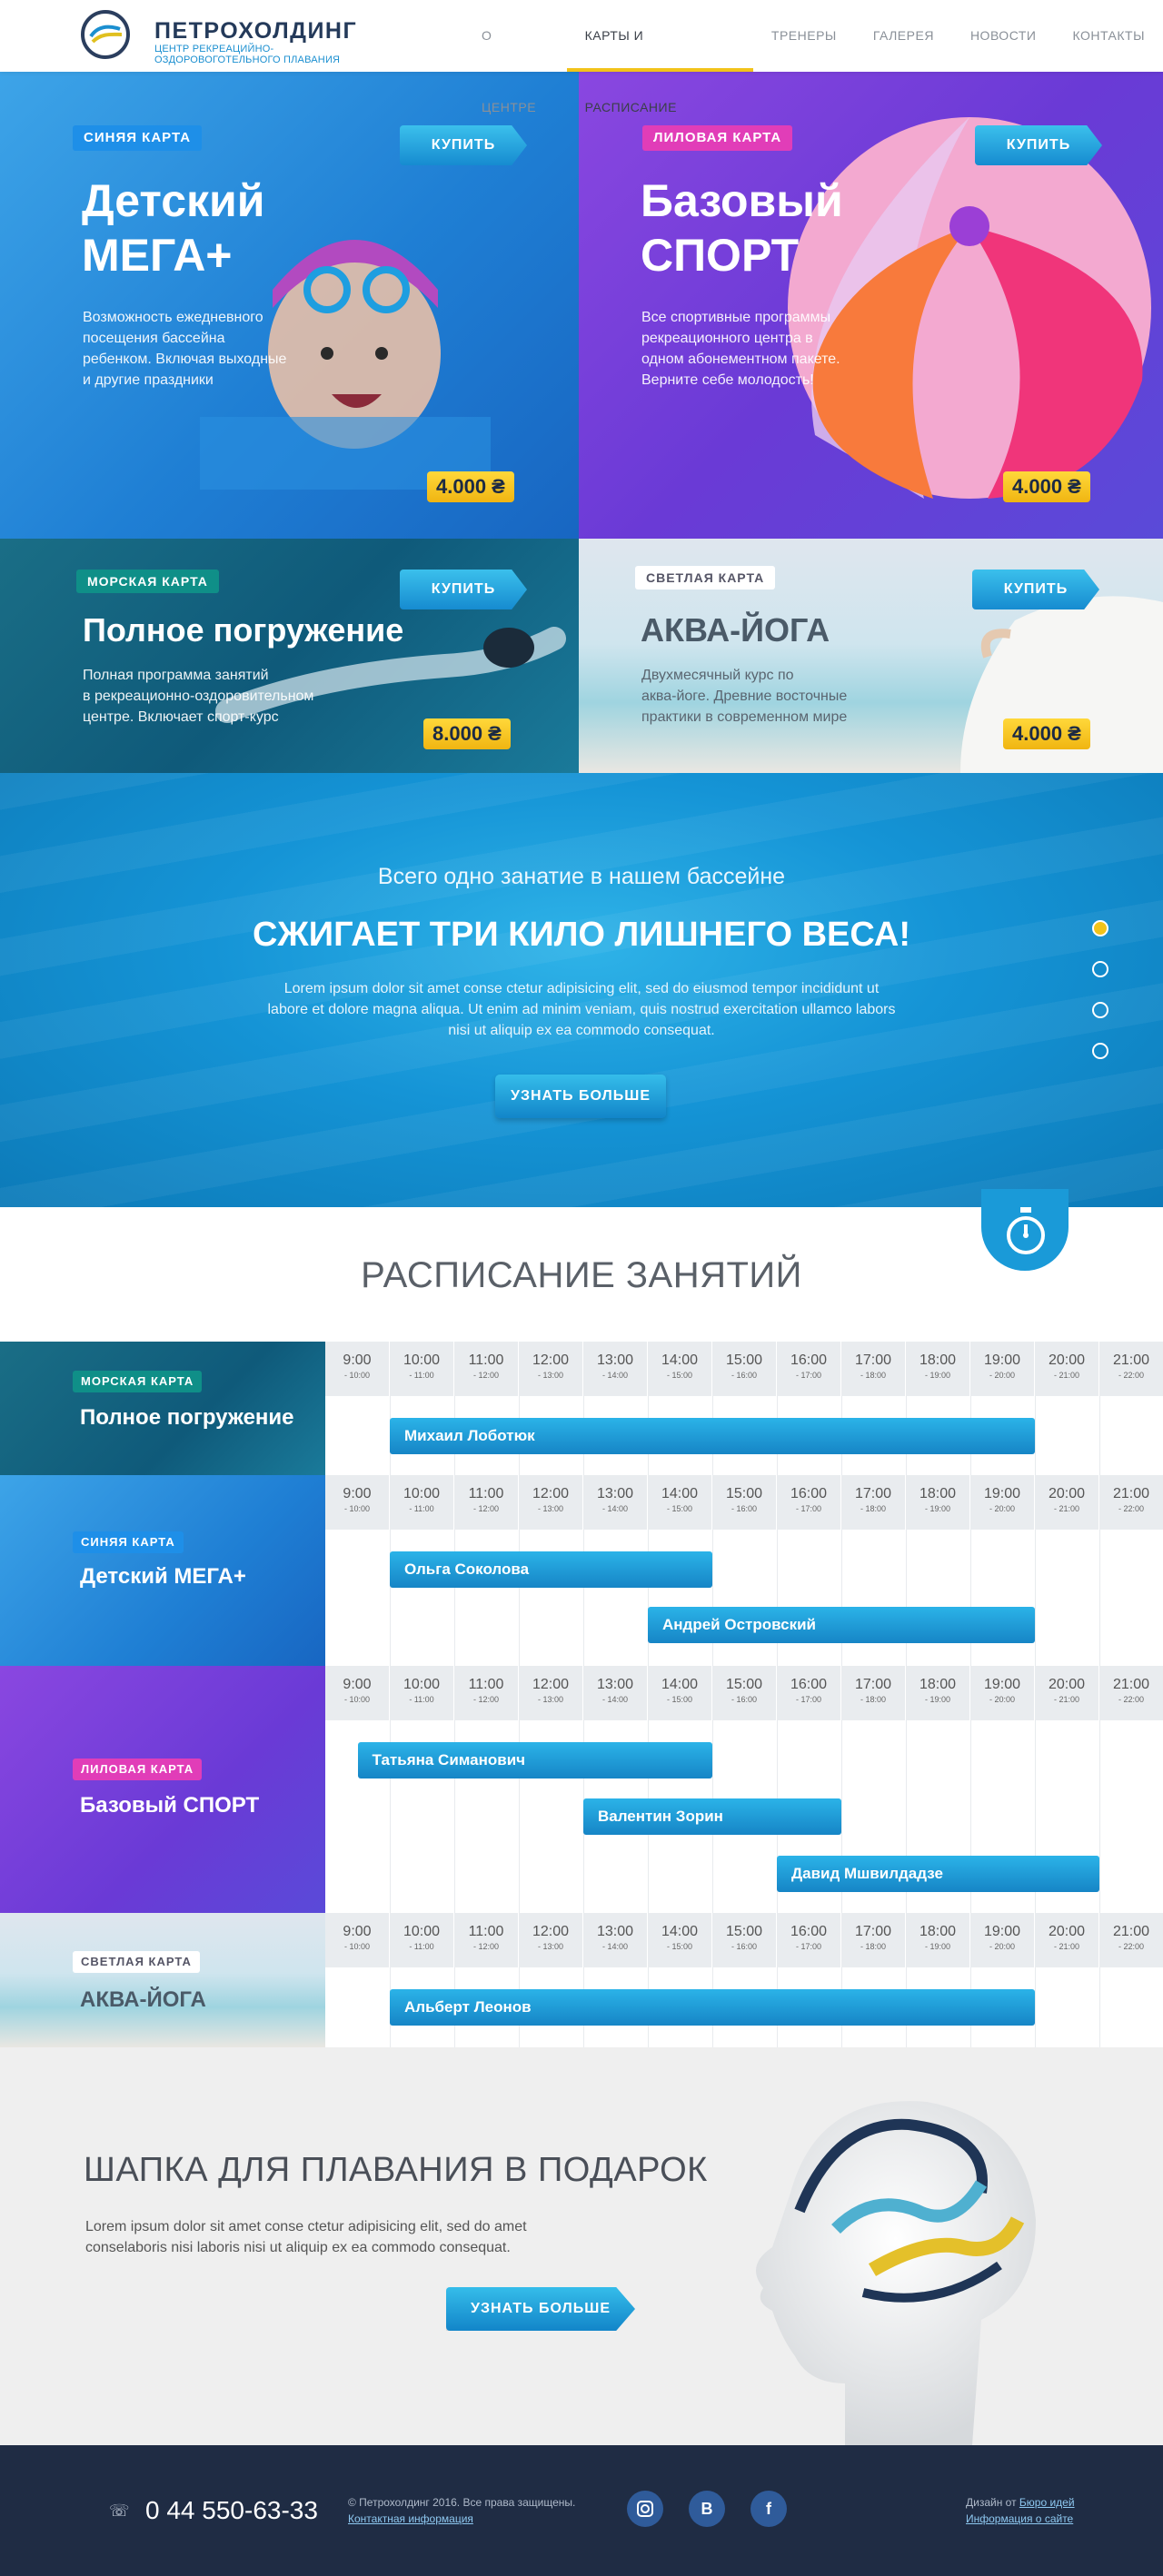 This screenshot has width=1163, height=2576. I want to click on learn-more-button: УЗНАТЬ БОЛЬШЕ, so click(580, 1096).